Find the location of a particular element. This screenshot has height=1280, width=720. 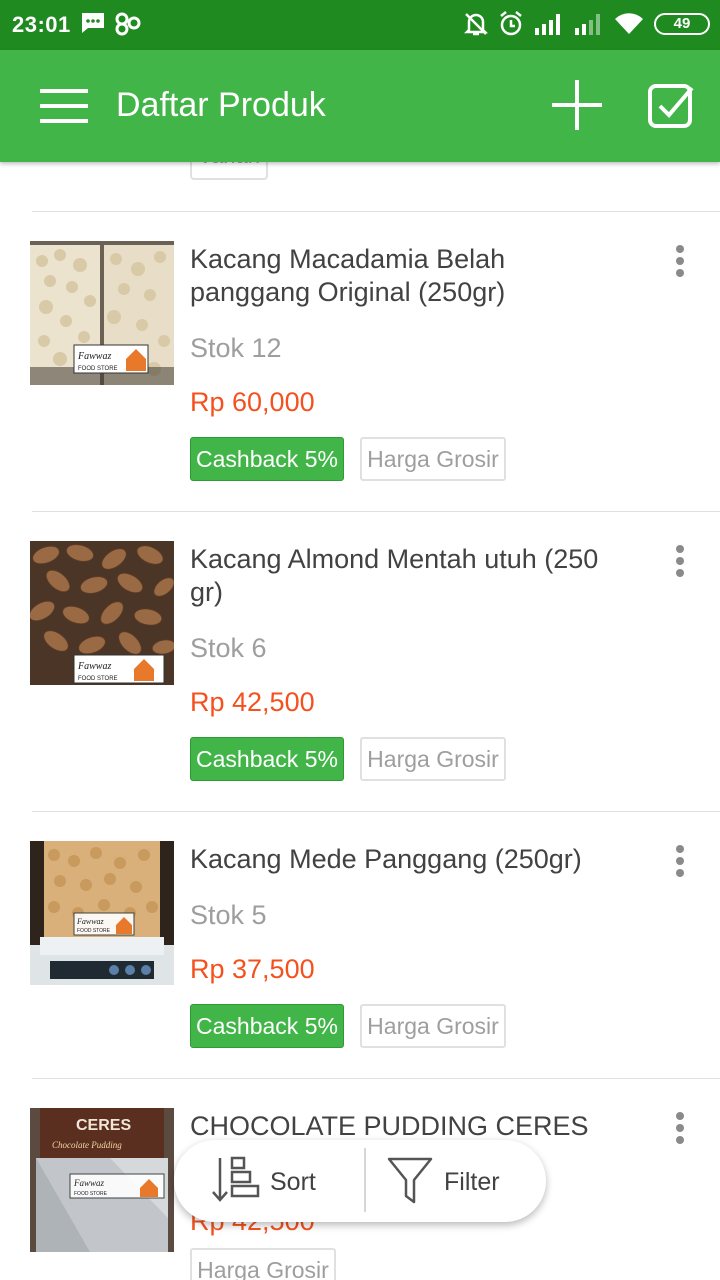

status-left-icons is located at coordinates (111, 23).